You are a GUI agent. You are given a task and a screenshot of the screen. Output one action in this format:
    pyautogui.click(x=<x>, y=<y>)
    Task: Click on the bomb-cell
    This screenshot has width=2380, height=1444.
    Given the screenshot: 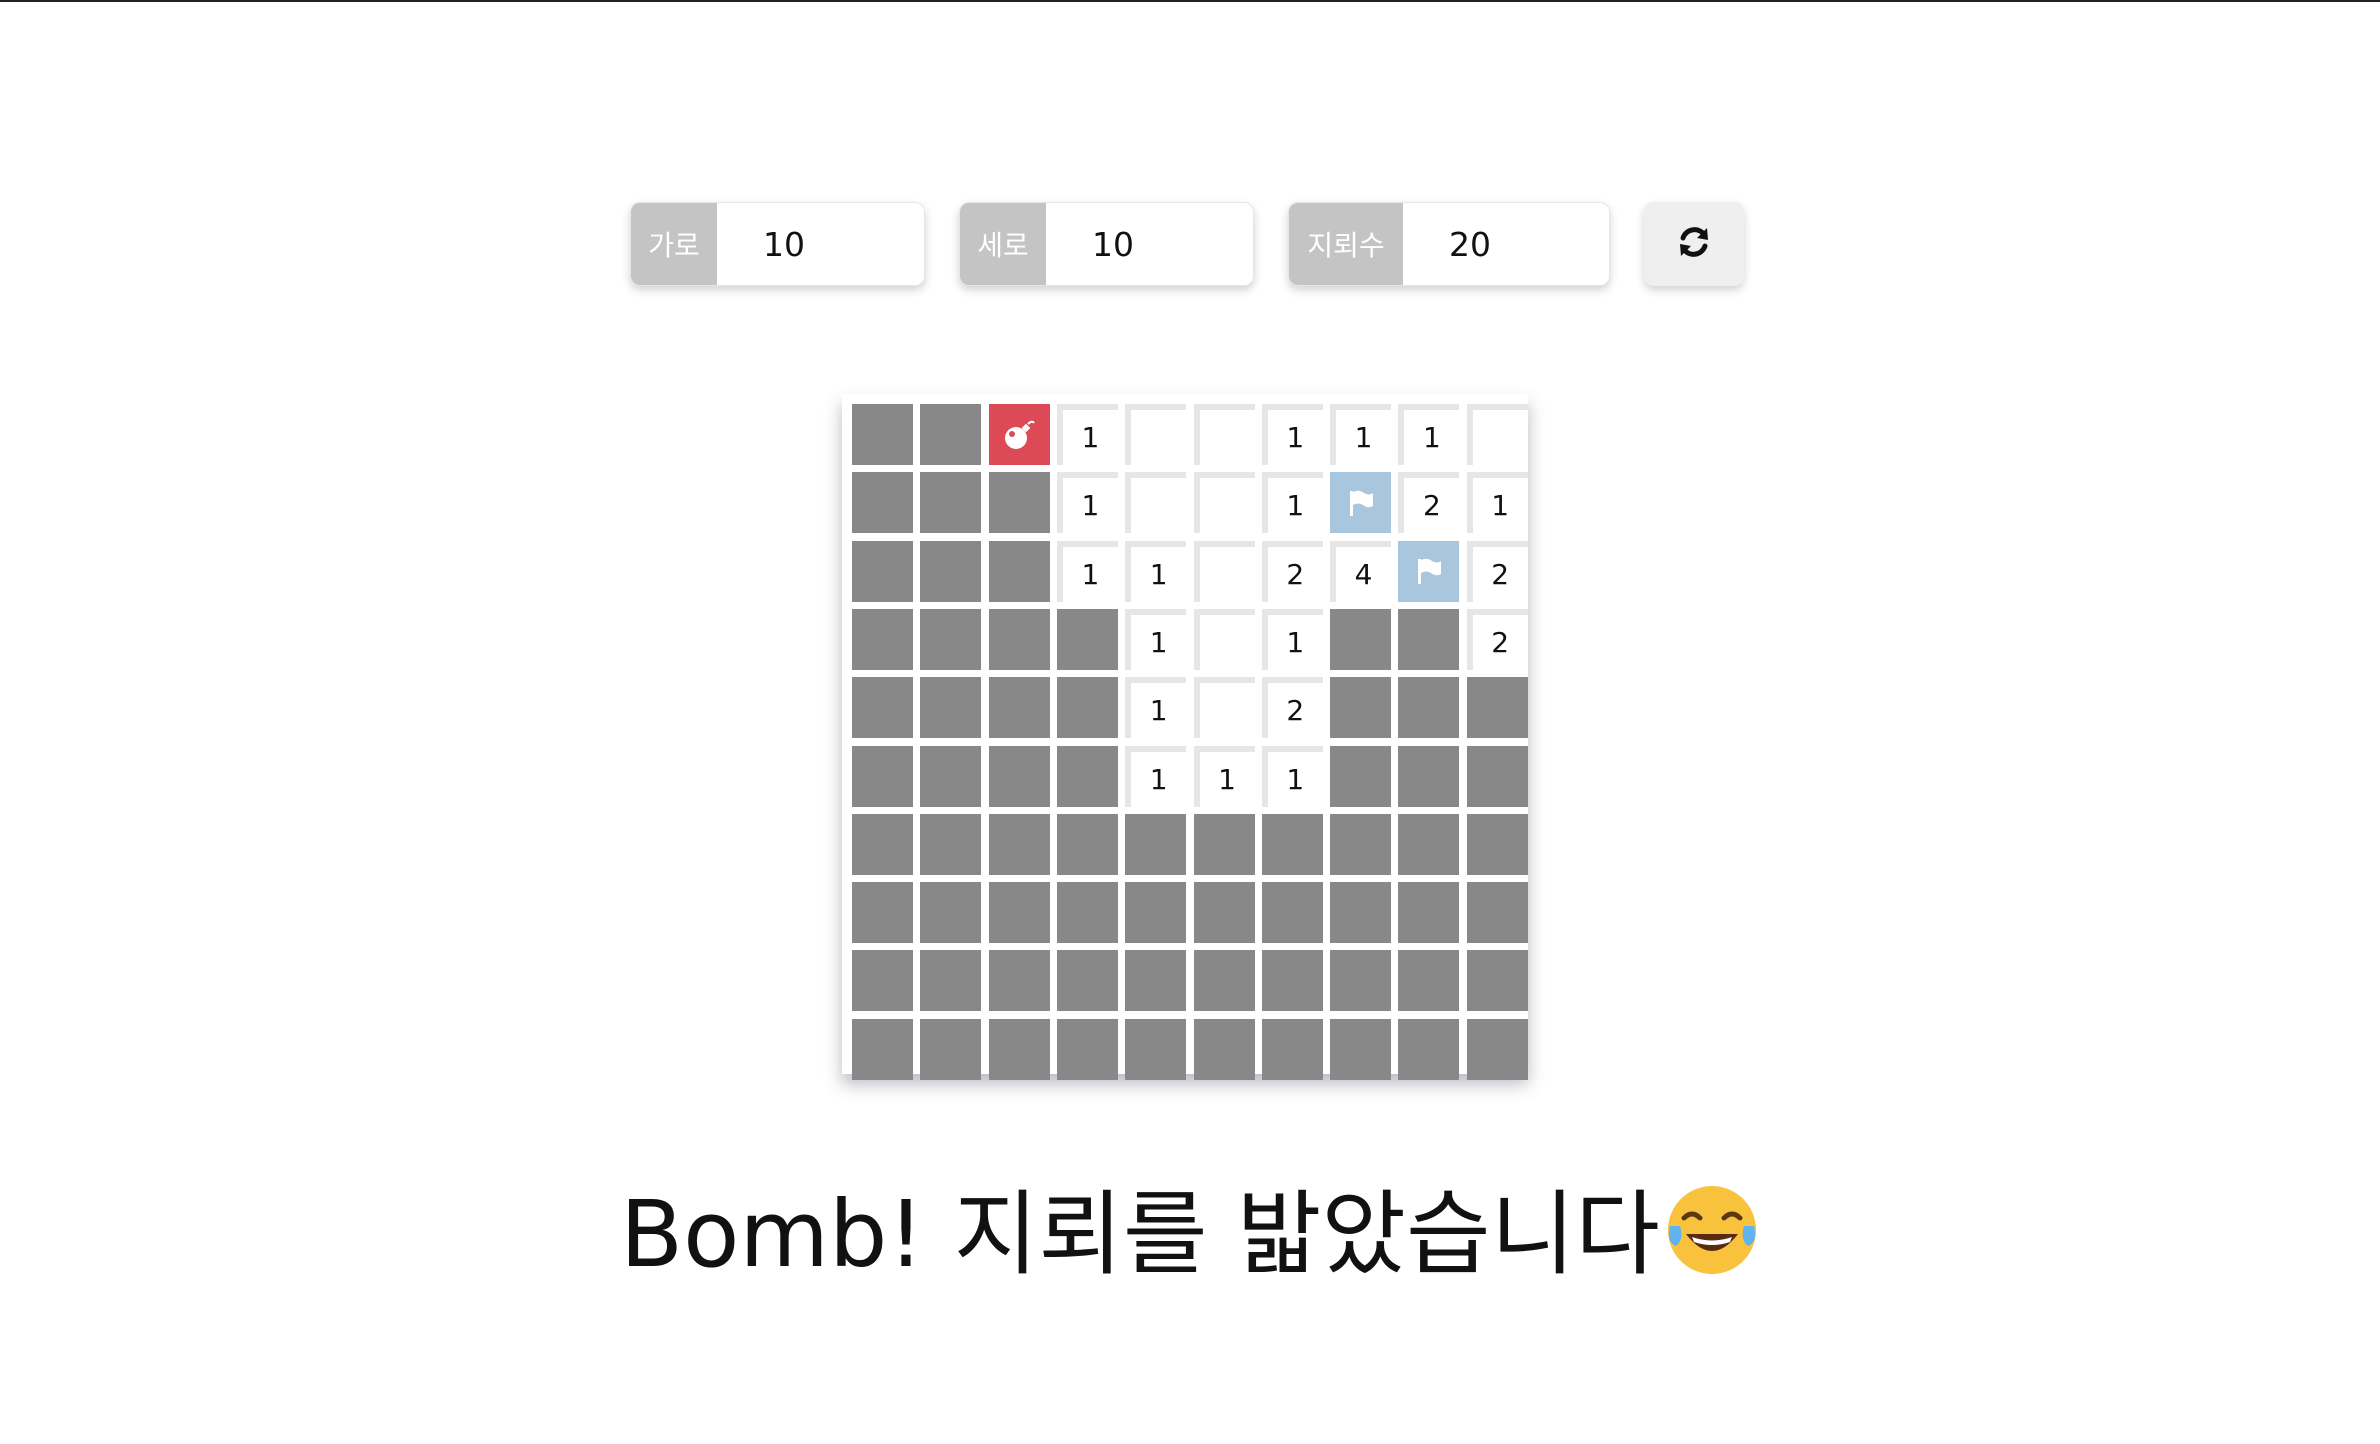 What is the action you would take?
    pyautogui.click(x=1019, y=434)
    